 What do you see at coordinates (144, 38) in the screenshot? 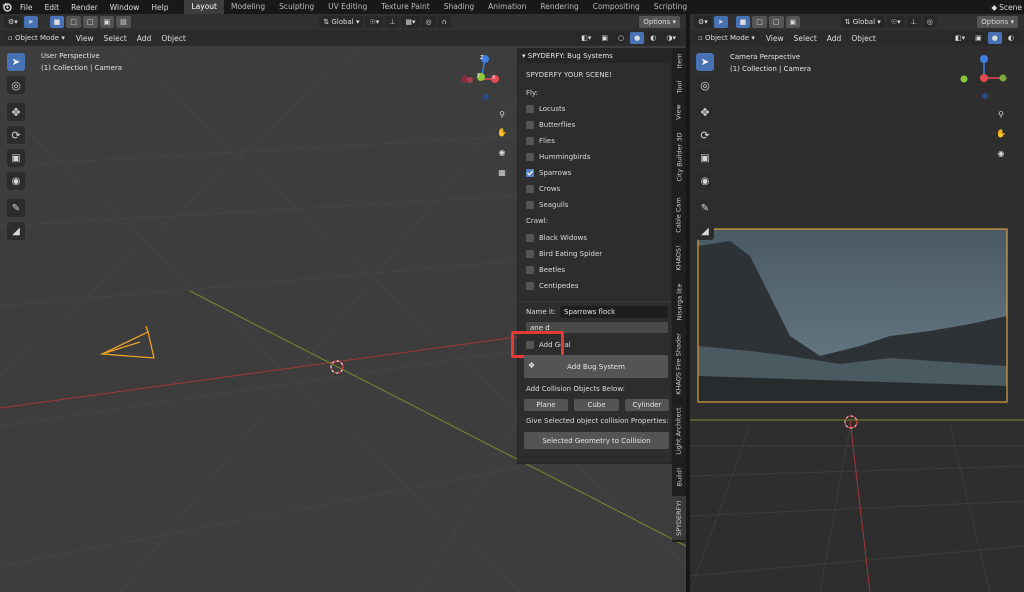
I see `menu-add: Add` at bounding box center [144, 38].